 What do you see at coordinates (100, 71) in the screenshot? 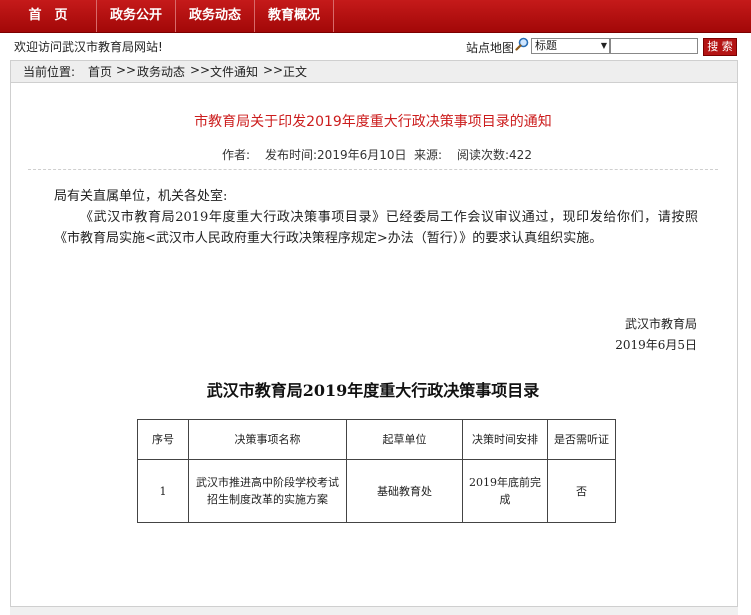
I see `breadcrumb-item-home: 首页` at bounding box center [100, 71].